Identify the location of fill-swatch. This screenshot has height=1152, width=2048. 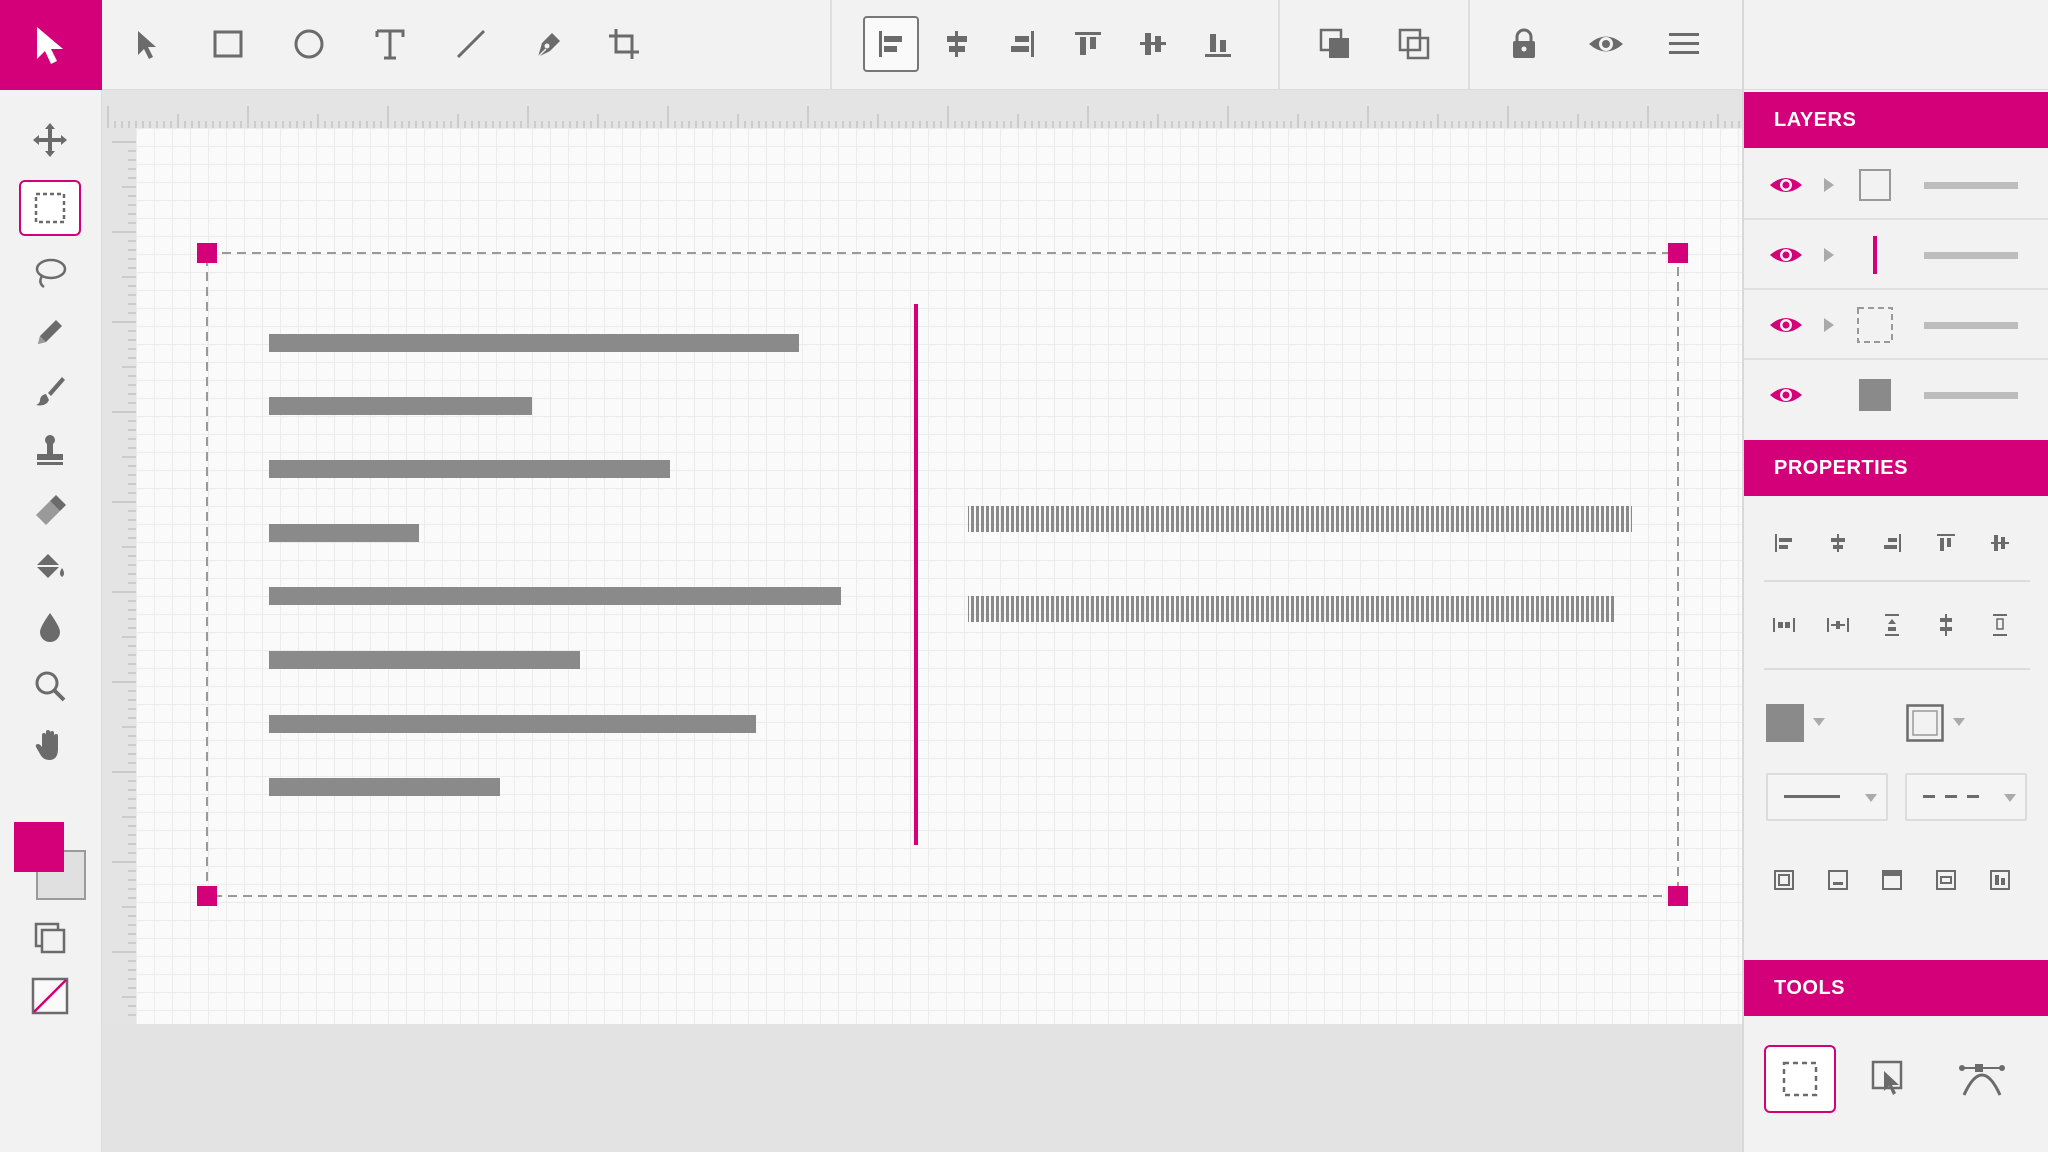
(1785, 723).